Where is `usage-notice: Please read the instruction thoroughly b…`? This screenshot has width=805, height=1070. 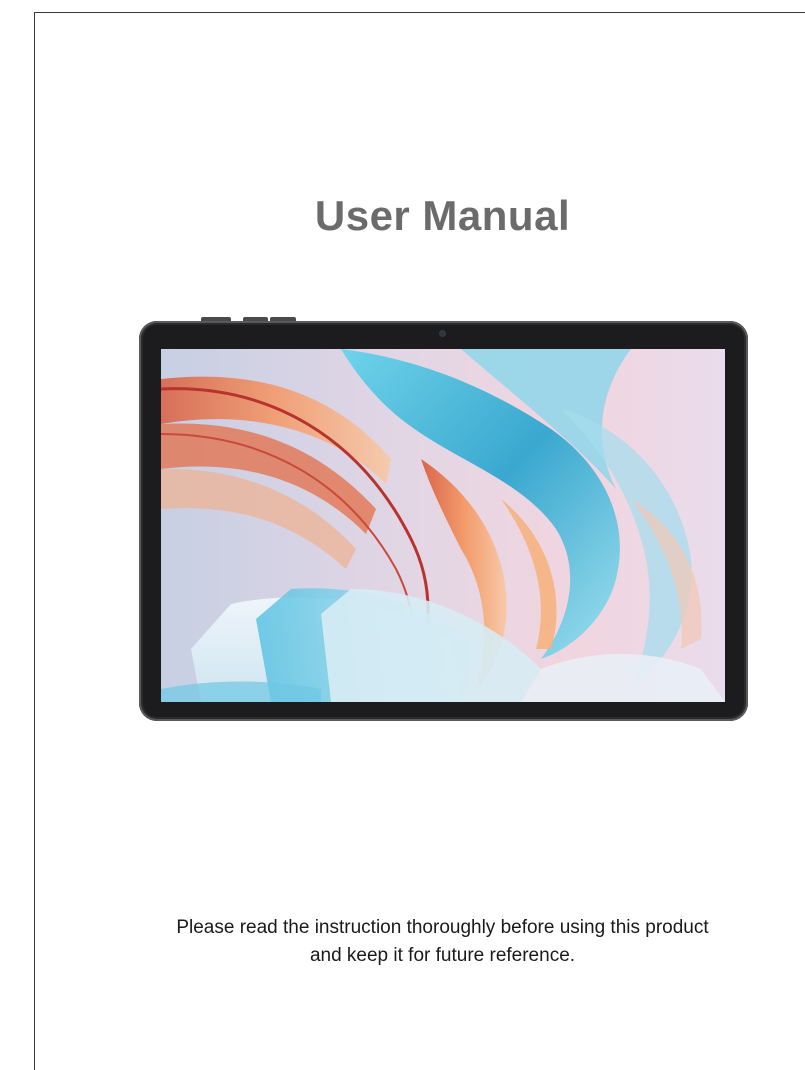 usage-notice: Please read the instruction thoroughly b… is located at coordinates (402, 942).